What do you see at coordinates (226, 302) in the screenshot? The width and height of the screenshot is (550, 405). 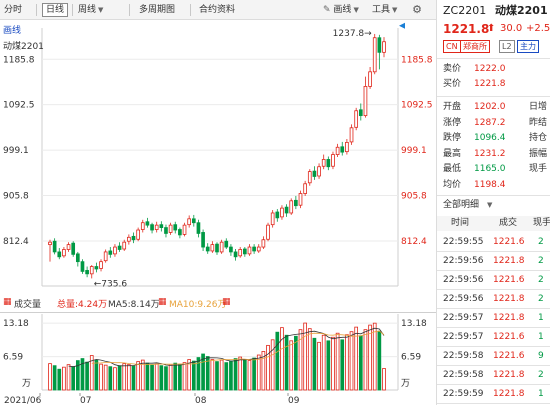 I see `volume-config-icon: ▦` at bounding box center [226, 302].